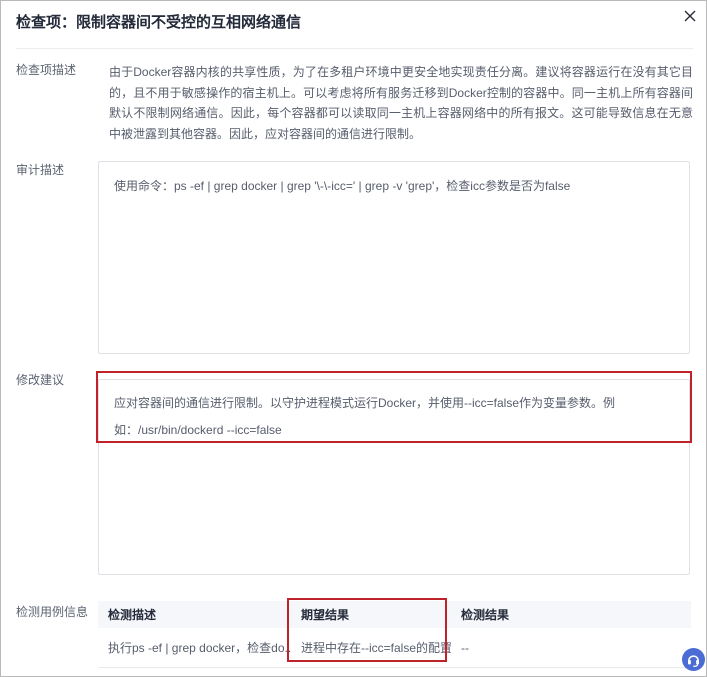 The width and height of the screenshot is (707, 677). I want to click on title-divider, so click(354, 48).